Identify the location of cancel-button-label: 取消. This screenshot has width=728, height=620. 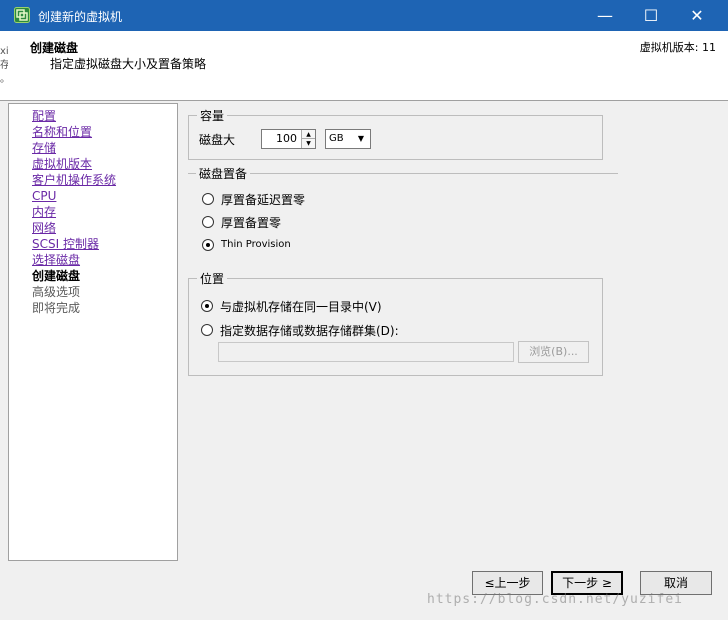
(675, 583).